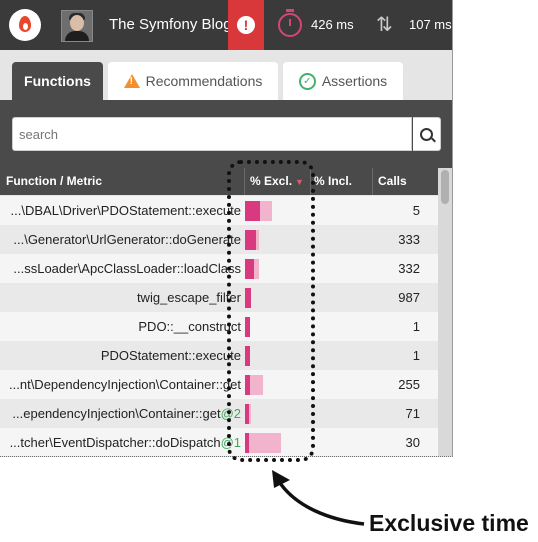 The image size is (538, 542). I want to click on table-header: Function / Metric % Excl. ▼ % Incl. Calls, so click(219, 181).